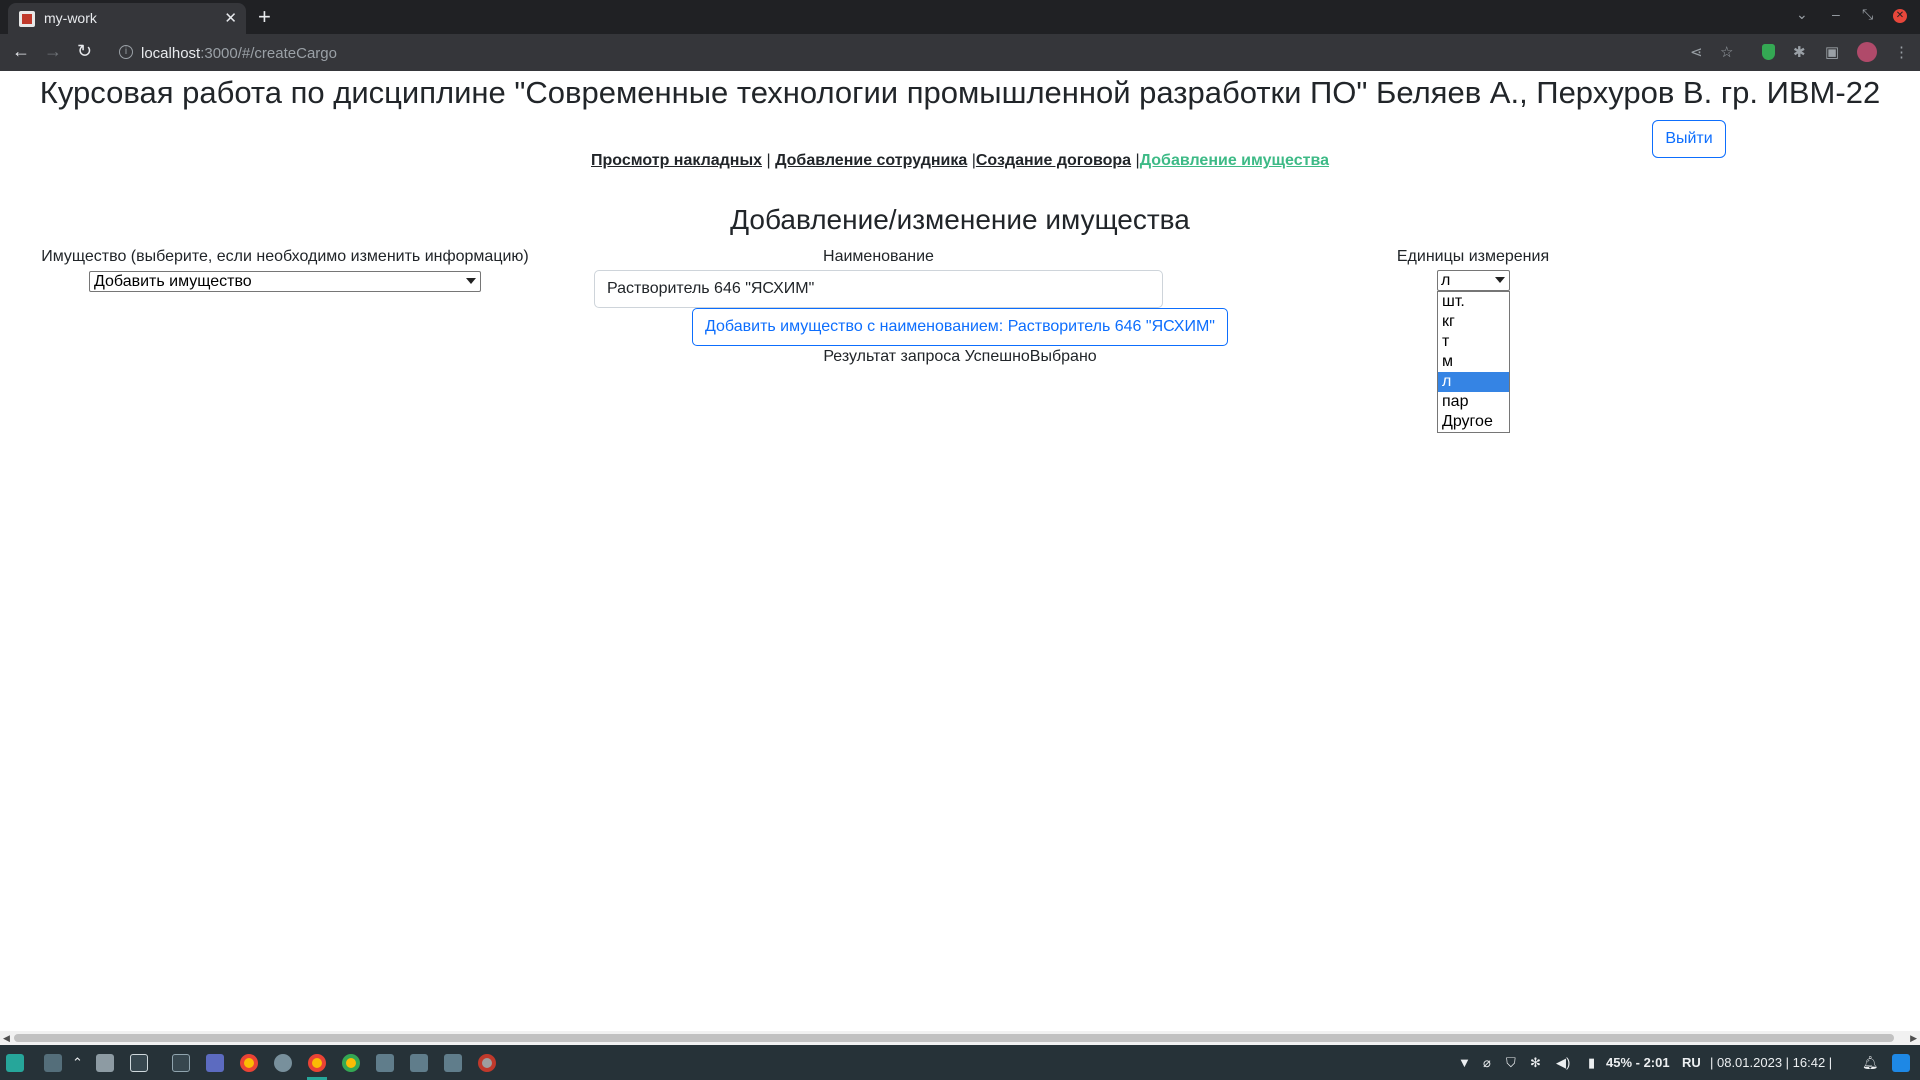  What do you see at coordinates (1473, 422) in the screenshot?
I see `units-option: Другое` at bounding box center [1473, 422].